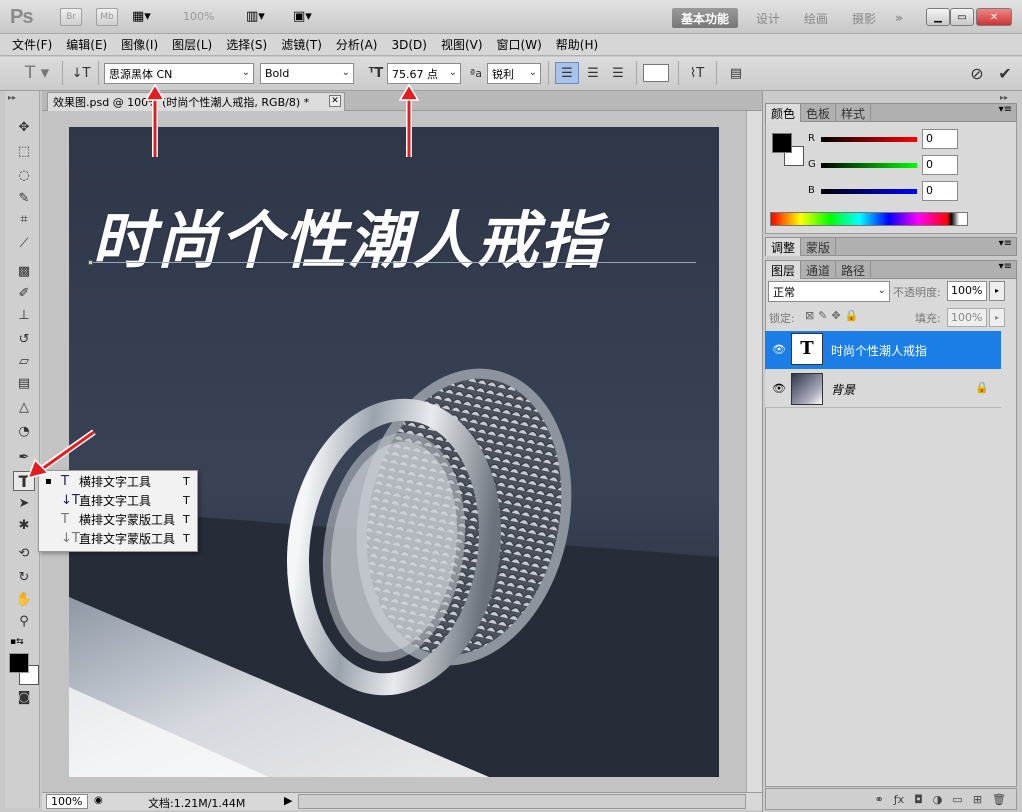  I want to click on status-zoom-field: 100%, so click(67, 801).